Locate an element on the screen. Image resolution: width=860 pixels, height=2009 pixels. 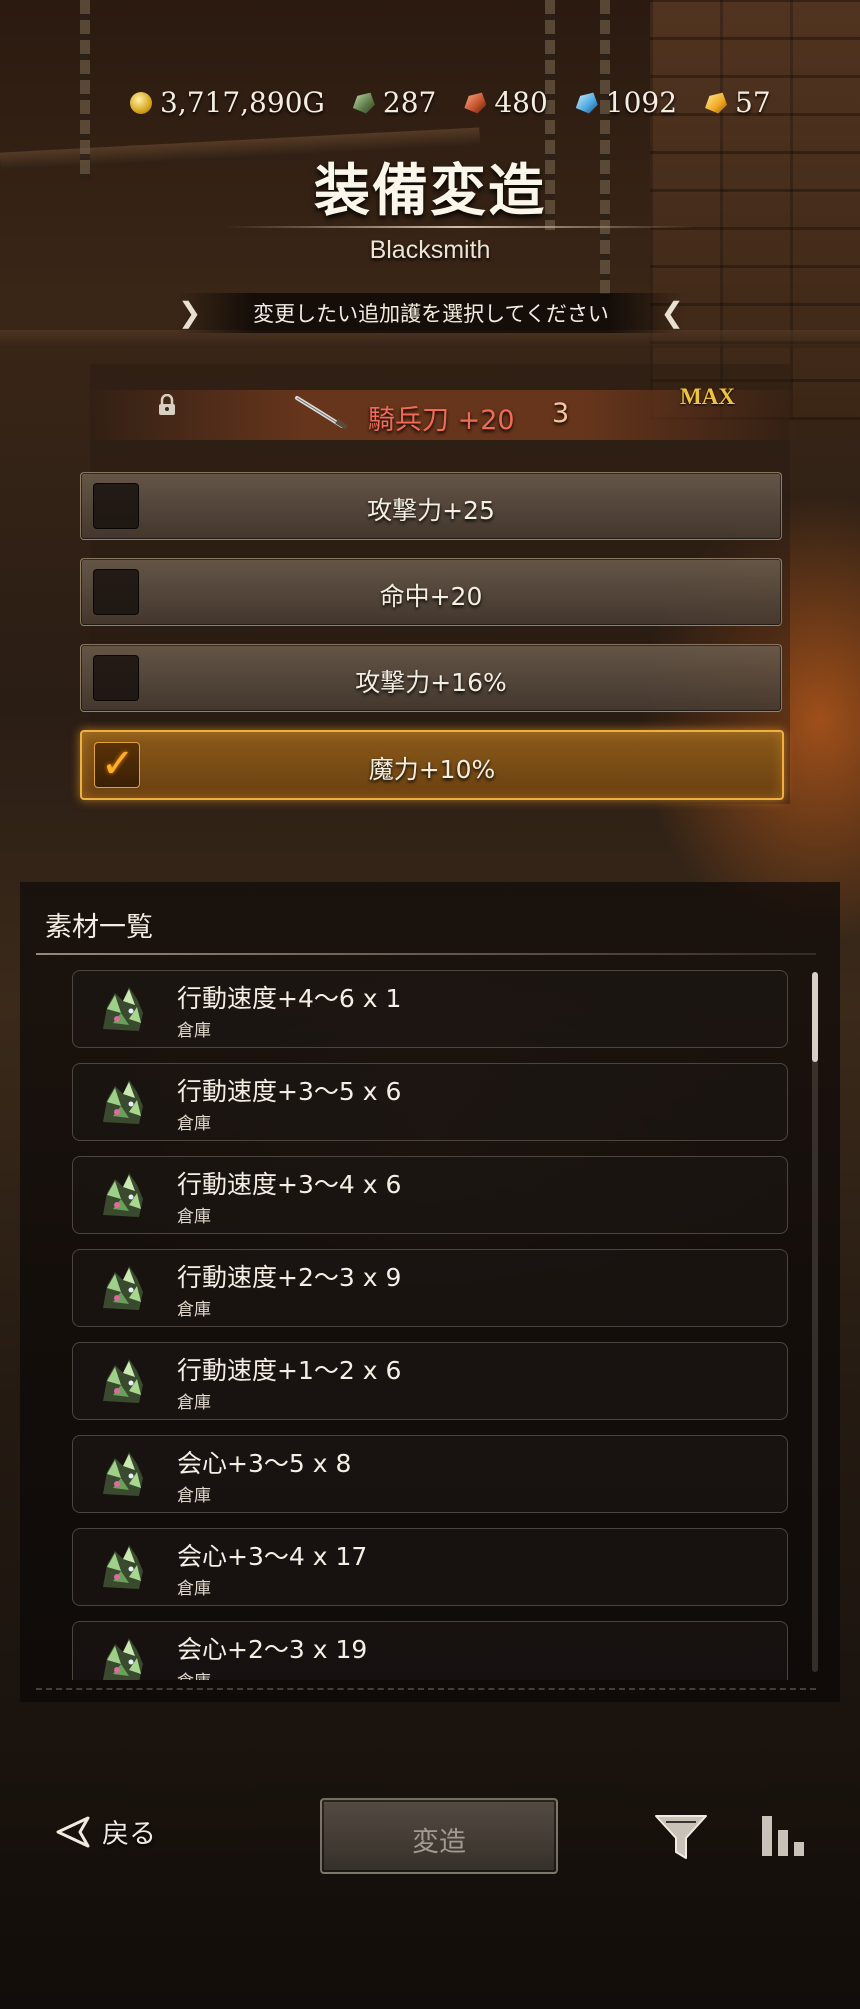
option-row: 攻撃力+25 is located at coordinates (431, 506).